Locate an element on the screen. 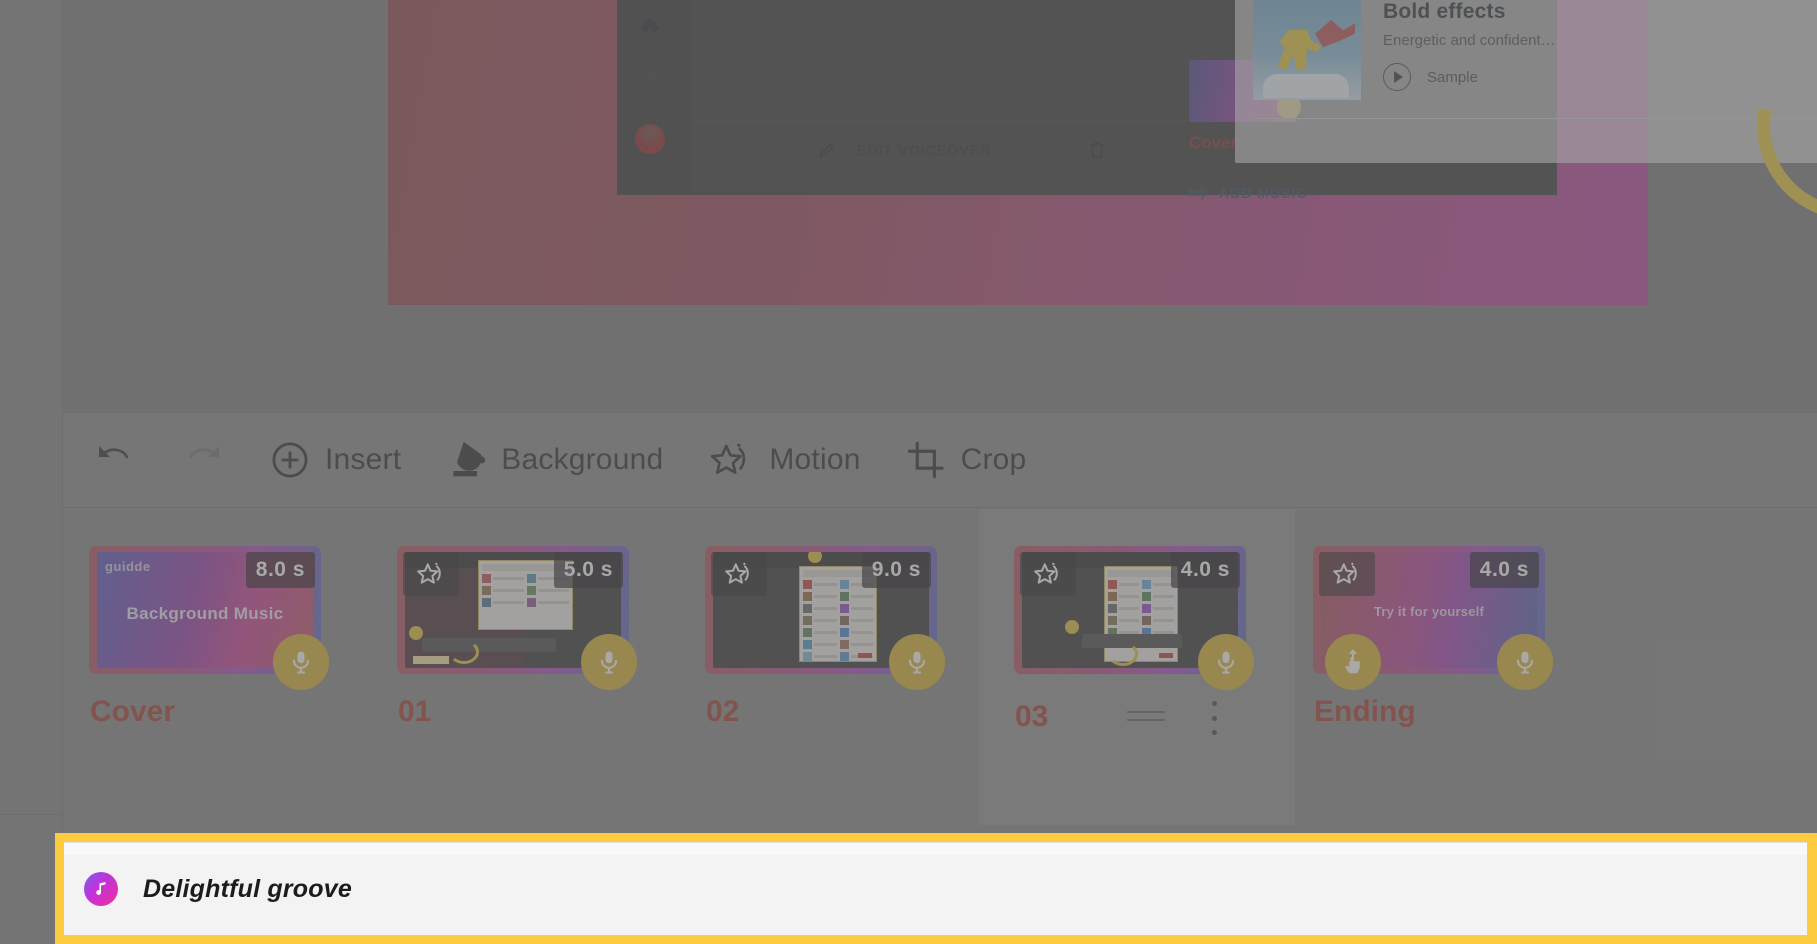 This screenshot has width=1817, height=944. scene-label: 02 is located at coordinates (723, 711).